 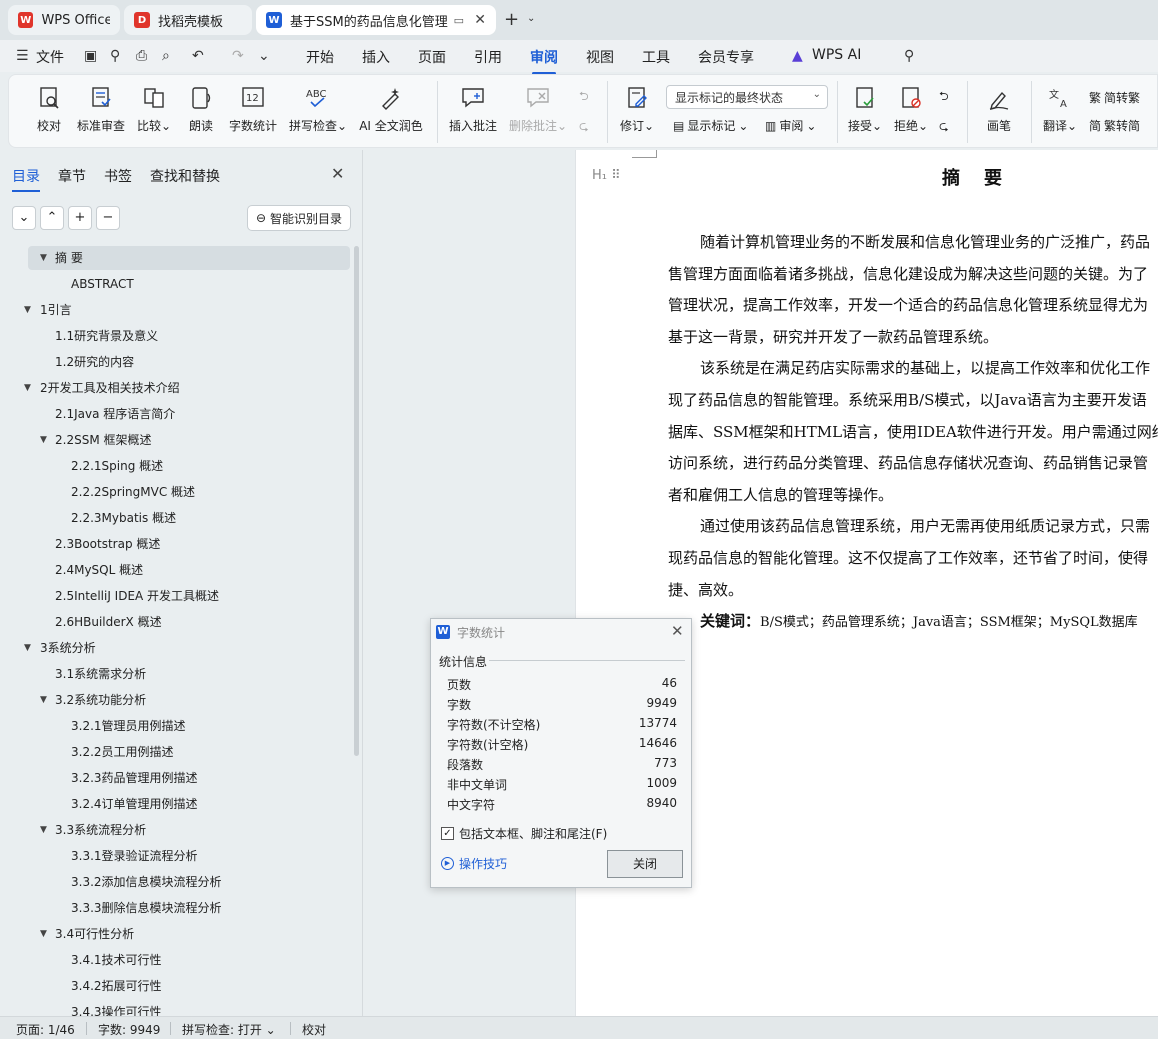 What do you see at coordinates (474, 863) in the screenshot?
I see `tips-link: ▶ 操作技巧` at bounding box center [474, 863].